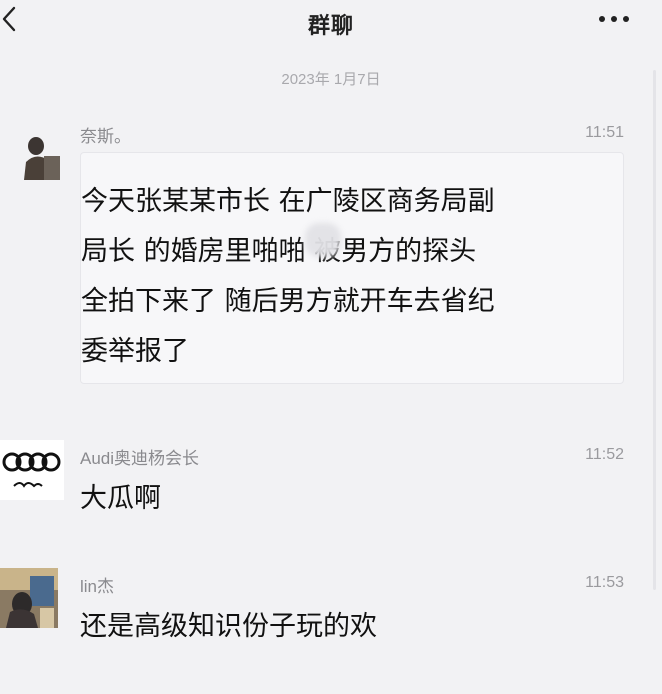 This screenshot has width=662, height=694. I want to click on message-line: 今天张某某市长 在广陵区商务局副, so click(288, 201).